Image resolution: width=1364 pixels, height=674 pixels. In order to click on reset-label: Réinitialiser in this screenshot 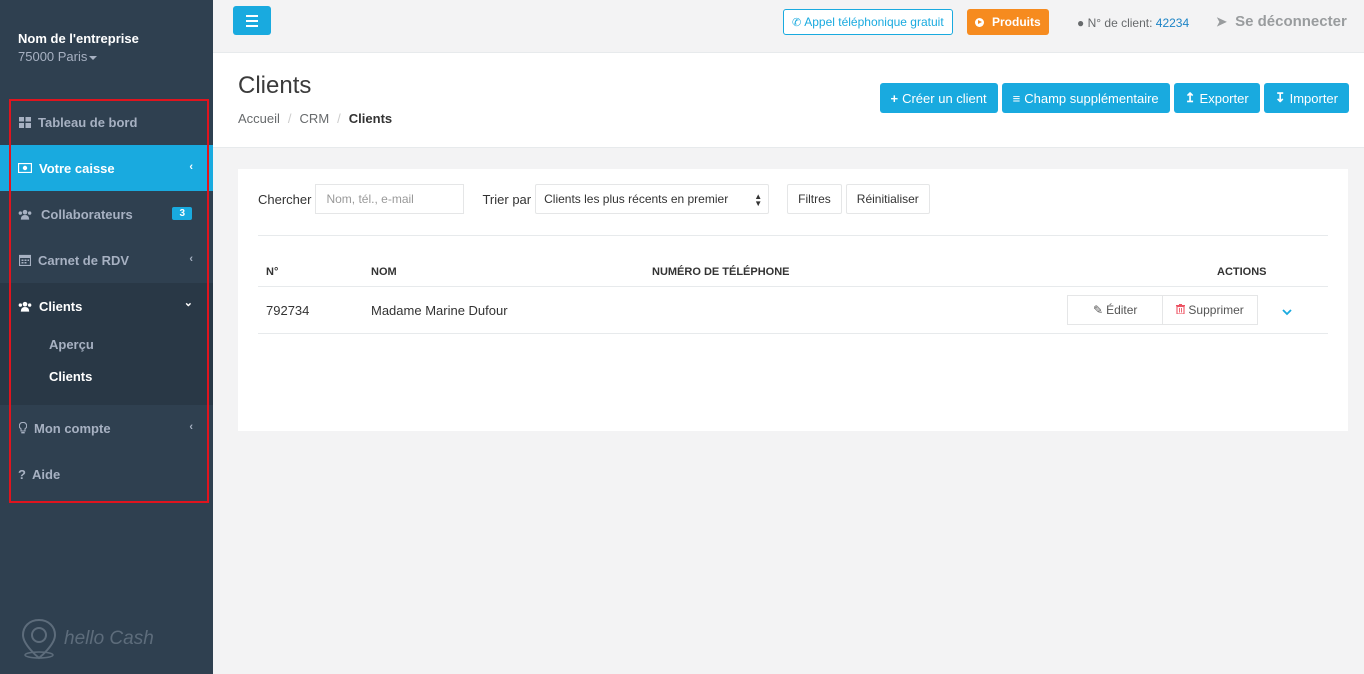, I will do `click(887, 199)`.